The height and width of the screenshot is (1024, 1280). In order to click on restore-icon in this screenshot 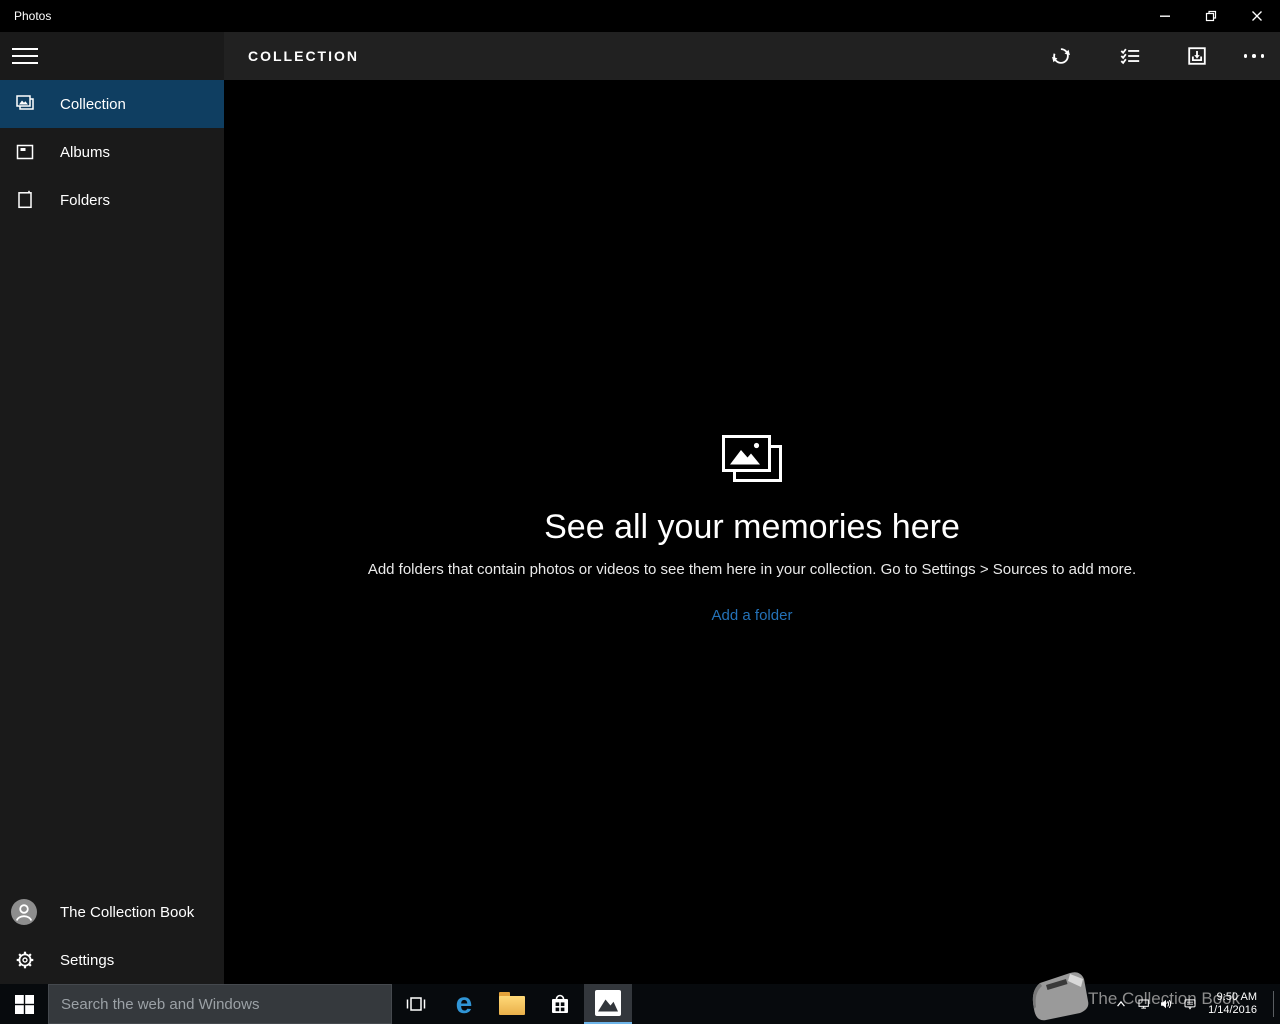, I will do `click(1211, 16)`.